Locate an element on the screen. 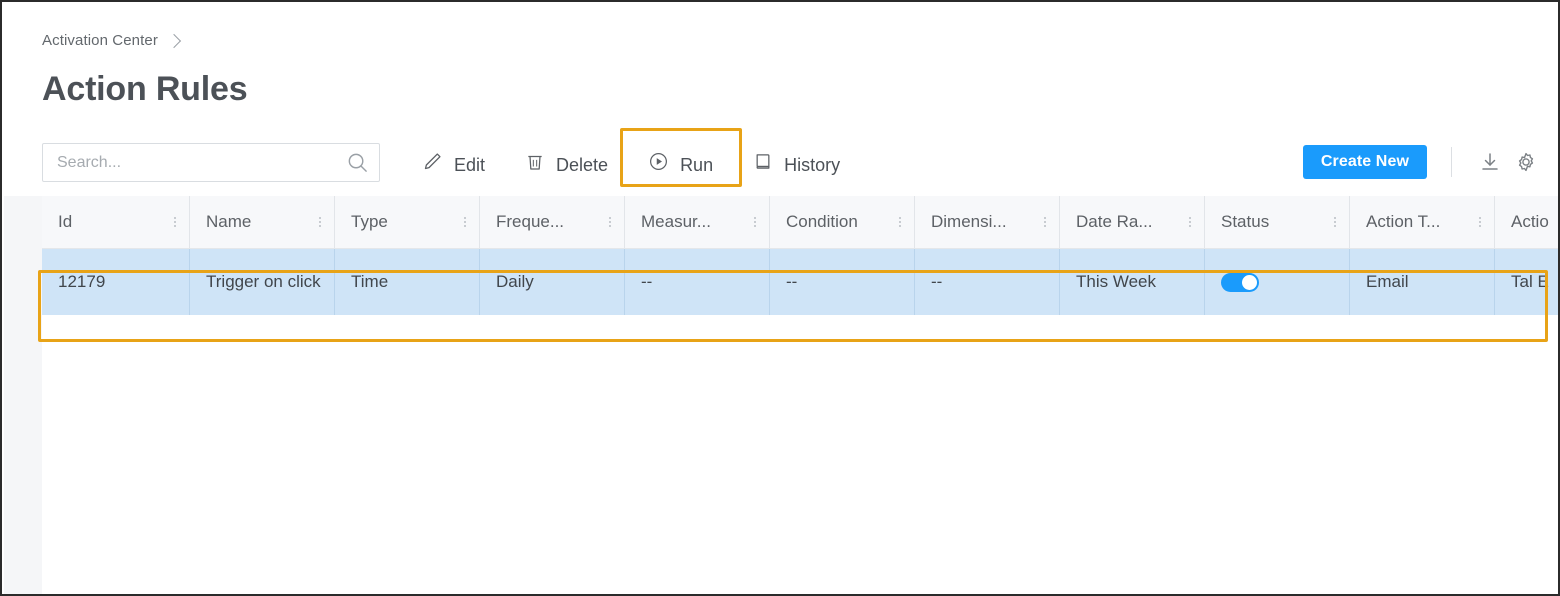  cell-frequency: Daily is located at coordinates (552, 282).